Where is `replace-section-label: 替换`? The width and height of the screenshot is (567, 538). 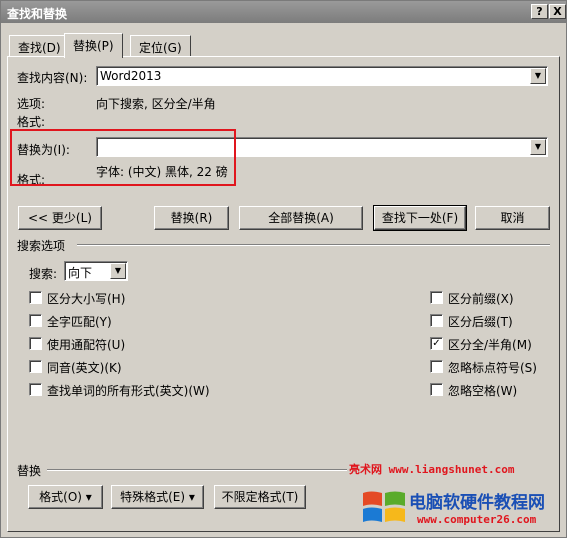 replace-section-label: 替换 is located at coordinates (29, 471).